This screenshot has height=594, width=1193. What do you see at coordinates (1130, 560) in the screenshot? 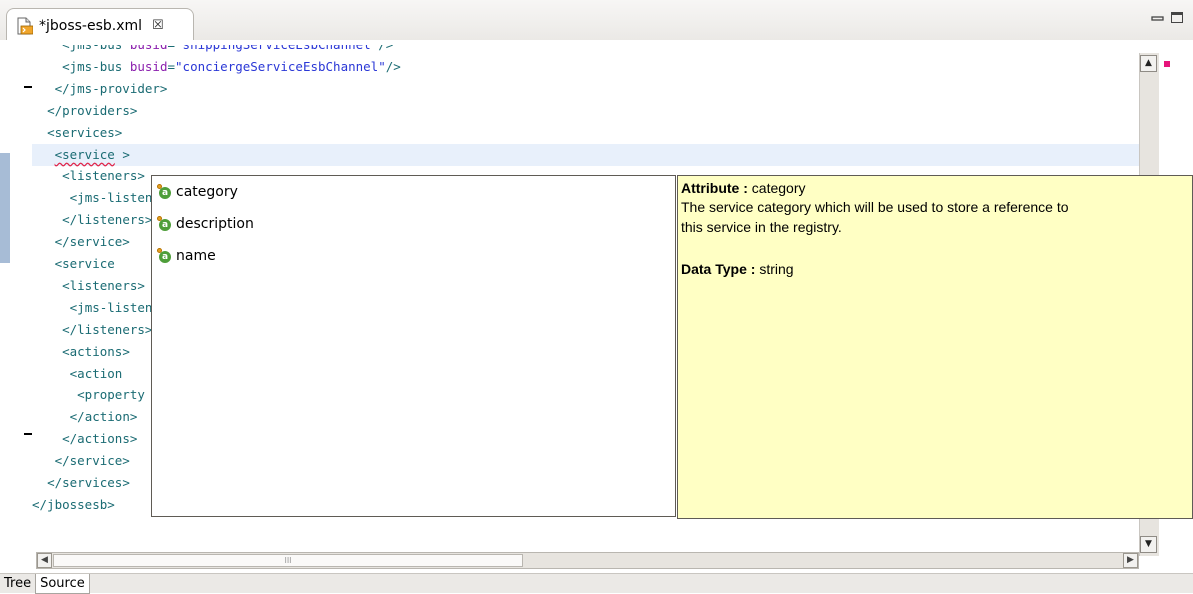
I see `scroll-right-icon: ▶` at bounding box center [1130, 560].